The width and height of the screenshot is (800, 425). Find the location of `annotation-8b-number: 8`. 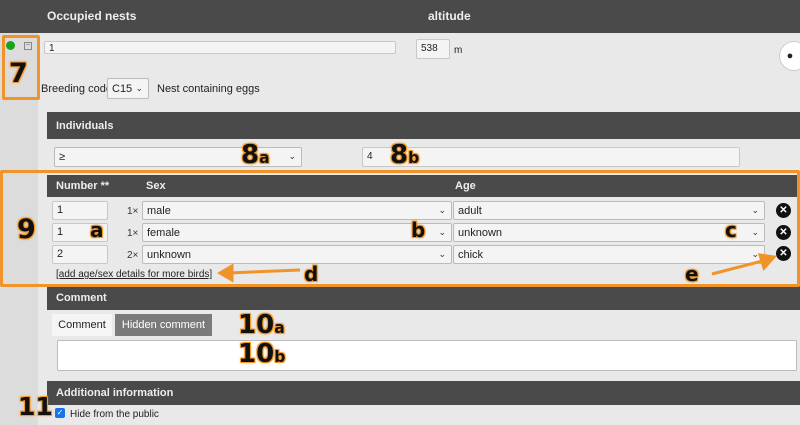

annotation-8b-number: 8 is located at coordinates (399, 155).